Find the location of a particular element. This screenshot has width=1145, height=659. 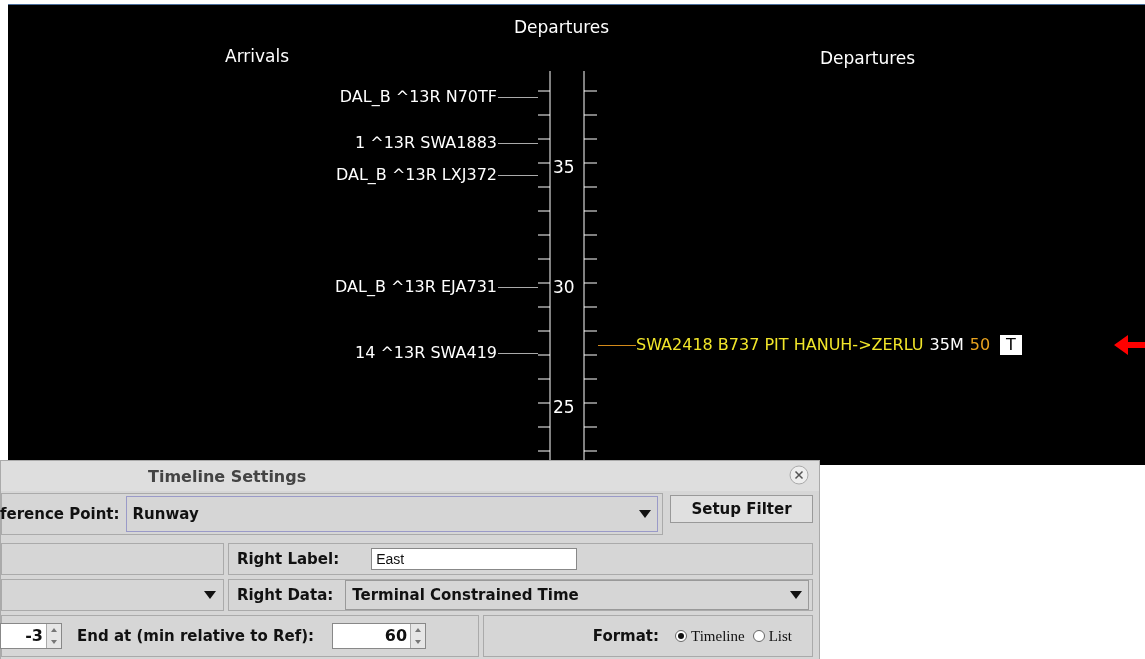

end-spinner: 60 is located at coordinates (379, 636).